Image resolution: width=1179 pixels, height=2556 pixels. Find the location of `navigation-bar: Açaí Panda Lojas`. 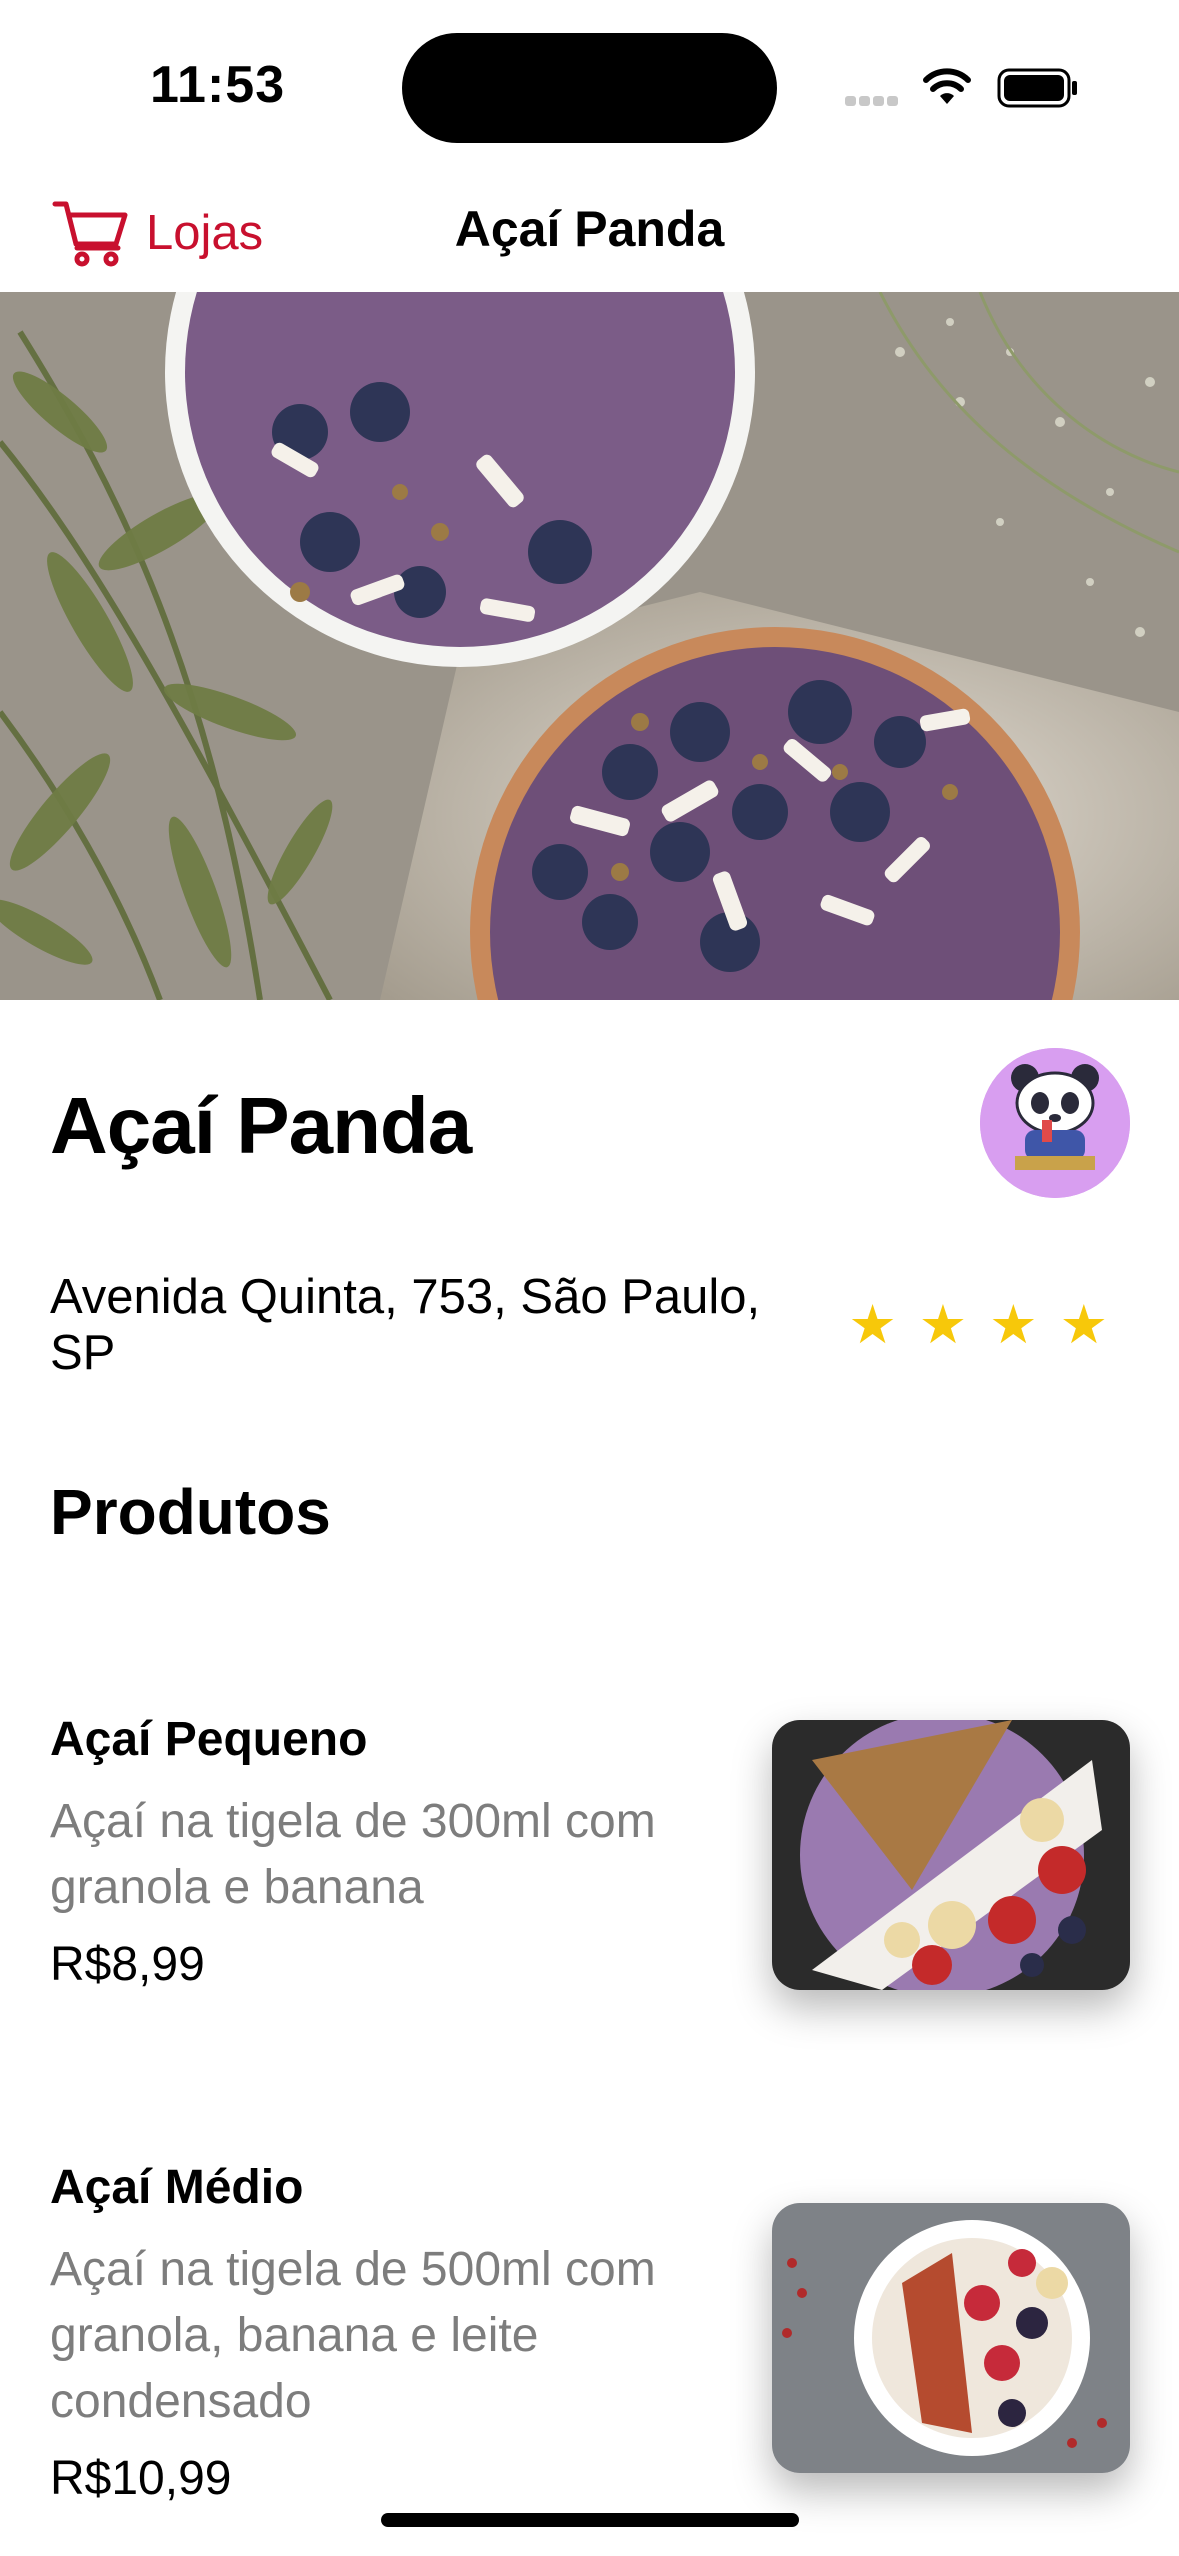

navigation-bar: Açaí Panda Lojas is located at coordinates (589, 231).